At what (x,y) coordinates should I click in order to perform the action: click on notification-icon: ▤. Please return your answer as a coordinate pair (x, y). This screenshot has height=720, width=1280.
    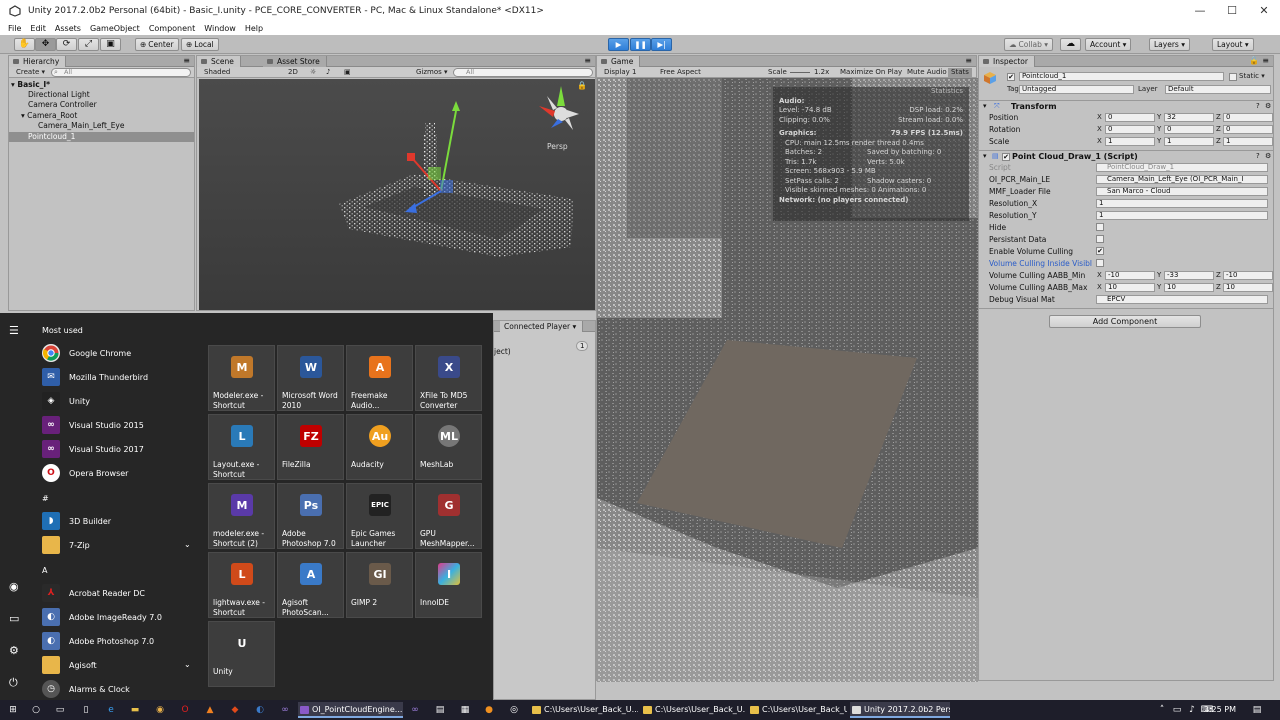
    Looking at the image, I should click on (1257, 710).